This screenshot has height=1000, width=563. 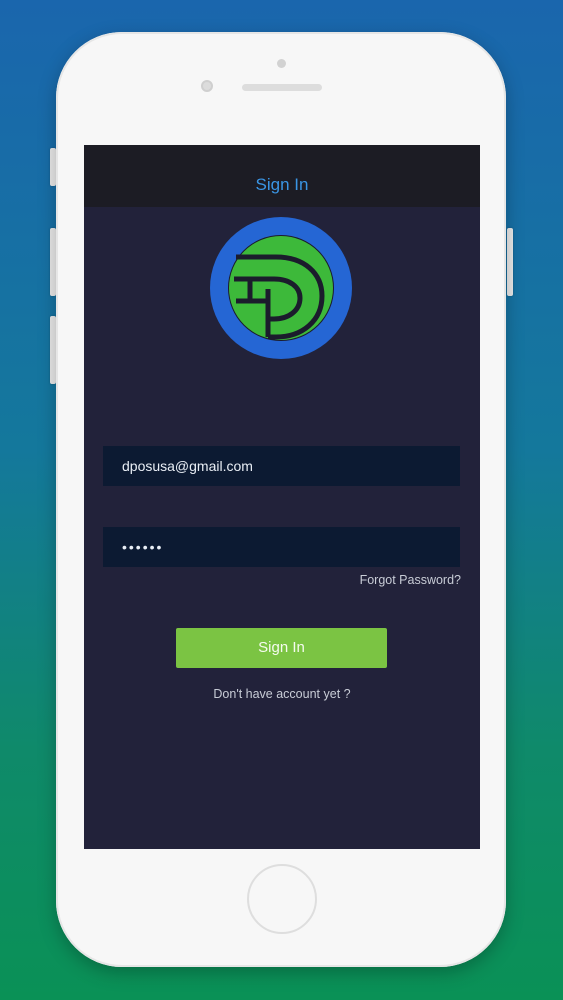 What do you see at coordinates (281, 648) in the screenshot?
I see `sign-in-button: Sign In` at bounding box center [281, 648].